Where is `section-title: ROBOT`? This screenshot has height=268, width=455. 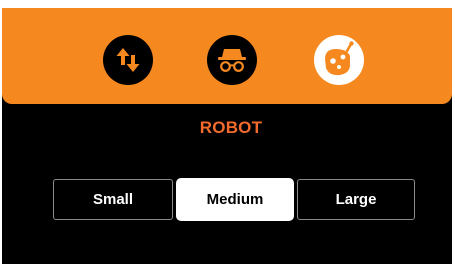 section-title: ROBOT is located at coordinates (231, 127).